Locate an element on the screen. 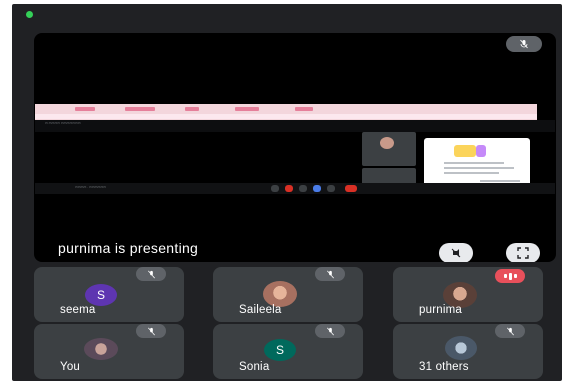 This screenshot has width=572, height=383. shared-controls-bar: ▭▭▭▭ · ▭▭▭▭▭▭ is located at coordinates (295, 188).